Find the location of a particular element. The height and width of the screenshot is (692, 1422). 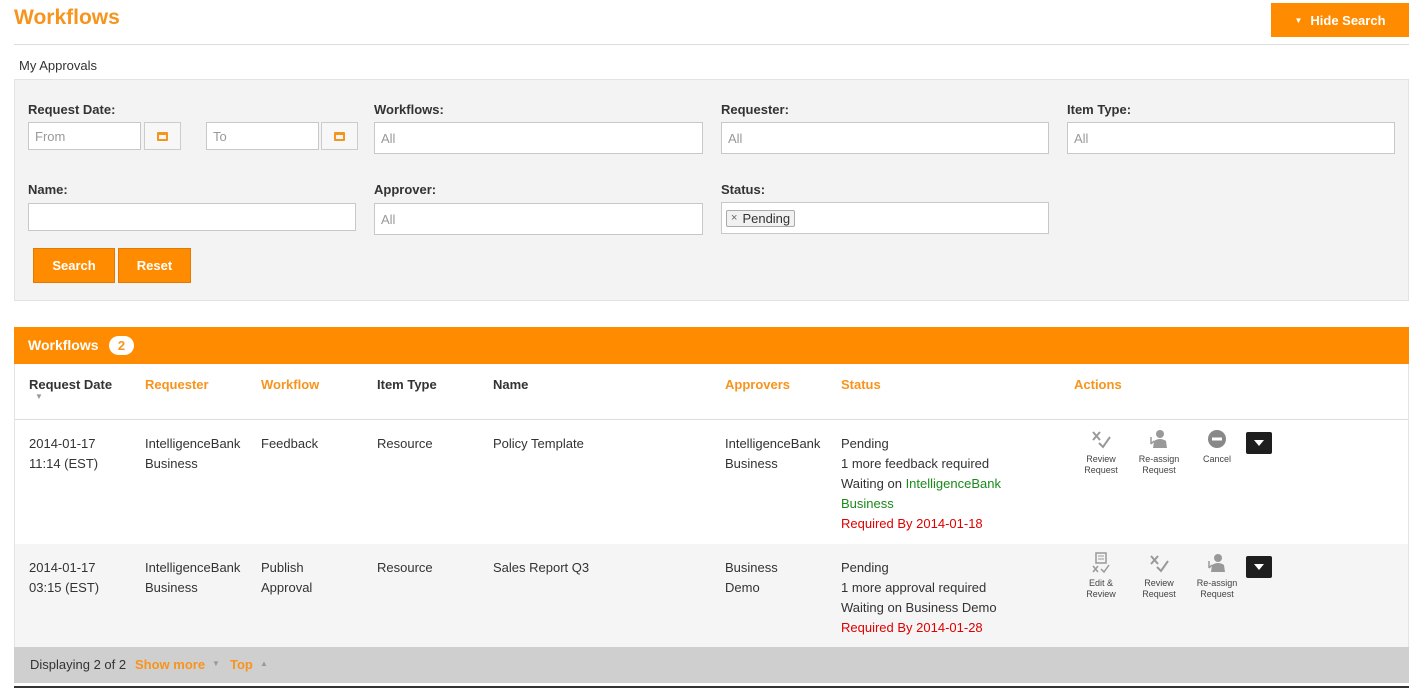

item-type-select: All is located at coordinates (1231, 138).